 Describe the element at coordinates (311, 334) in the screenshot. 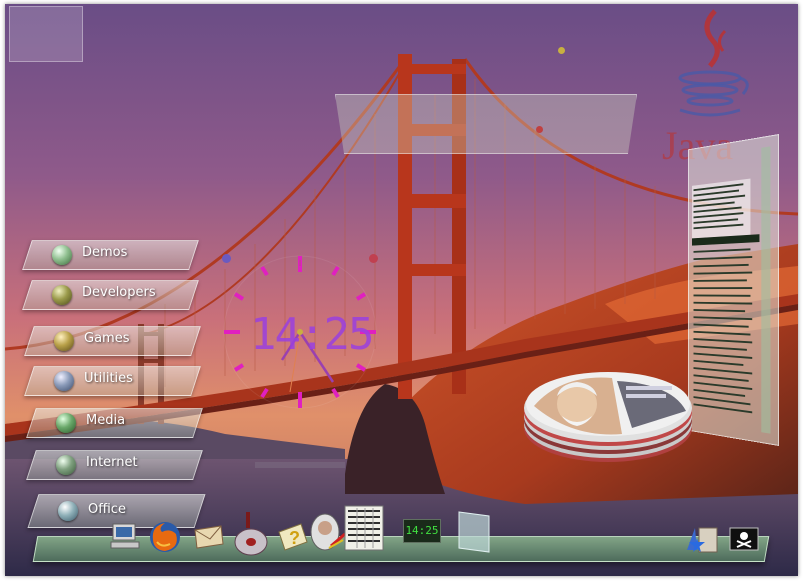

I see `clock-digital-readout: 14:25` at that location.